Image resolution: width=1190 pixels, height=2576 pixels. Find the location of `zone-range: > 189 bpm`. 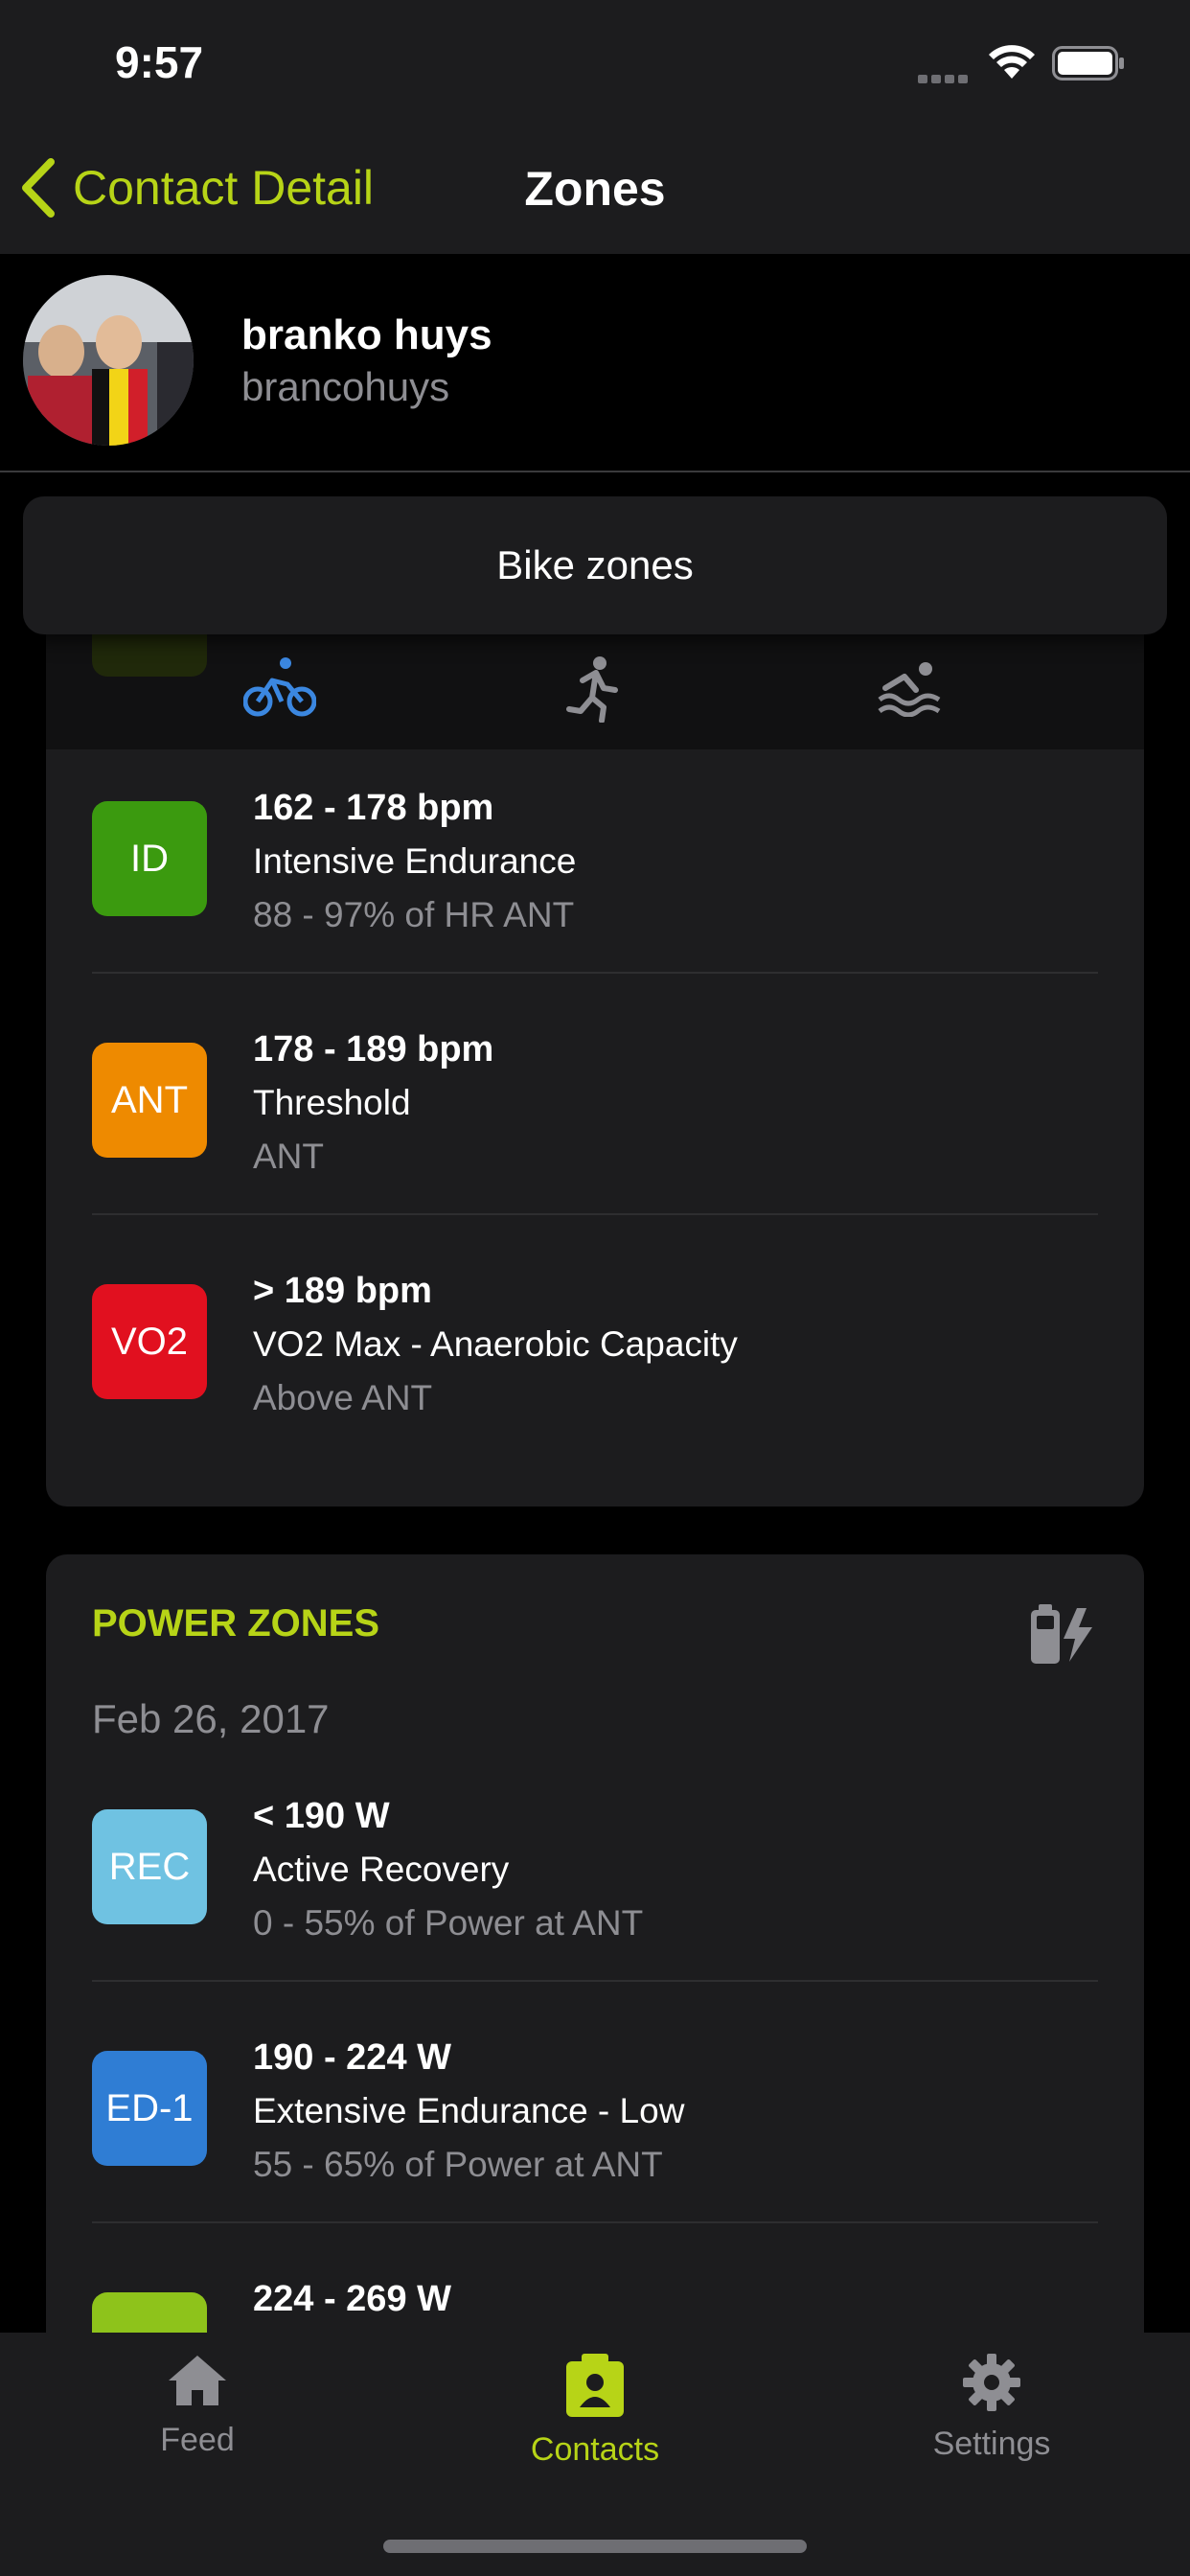

zone-range: > 189 bpm is located at coordinates (342, 1291).